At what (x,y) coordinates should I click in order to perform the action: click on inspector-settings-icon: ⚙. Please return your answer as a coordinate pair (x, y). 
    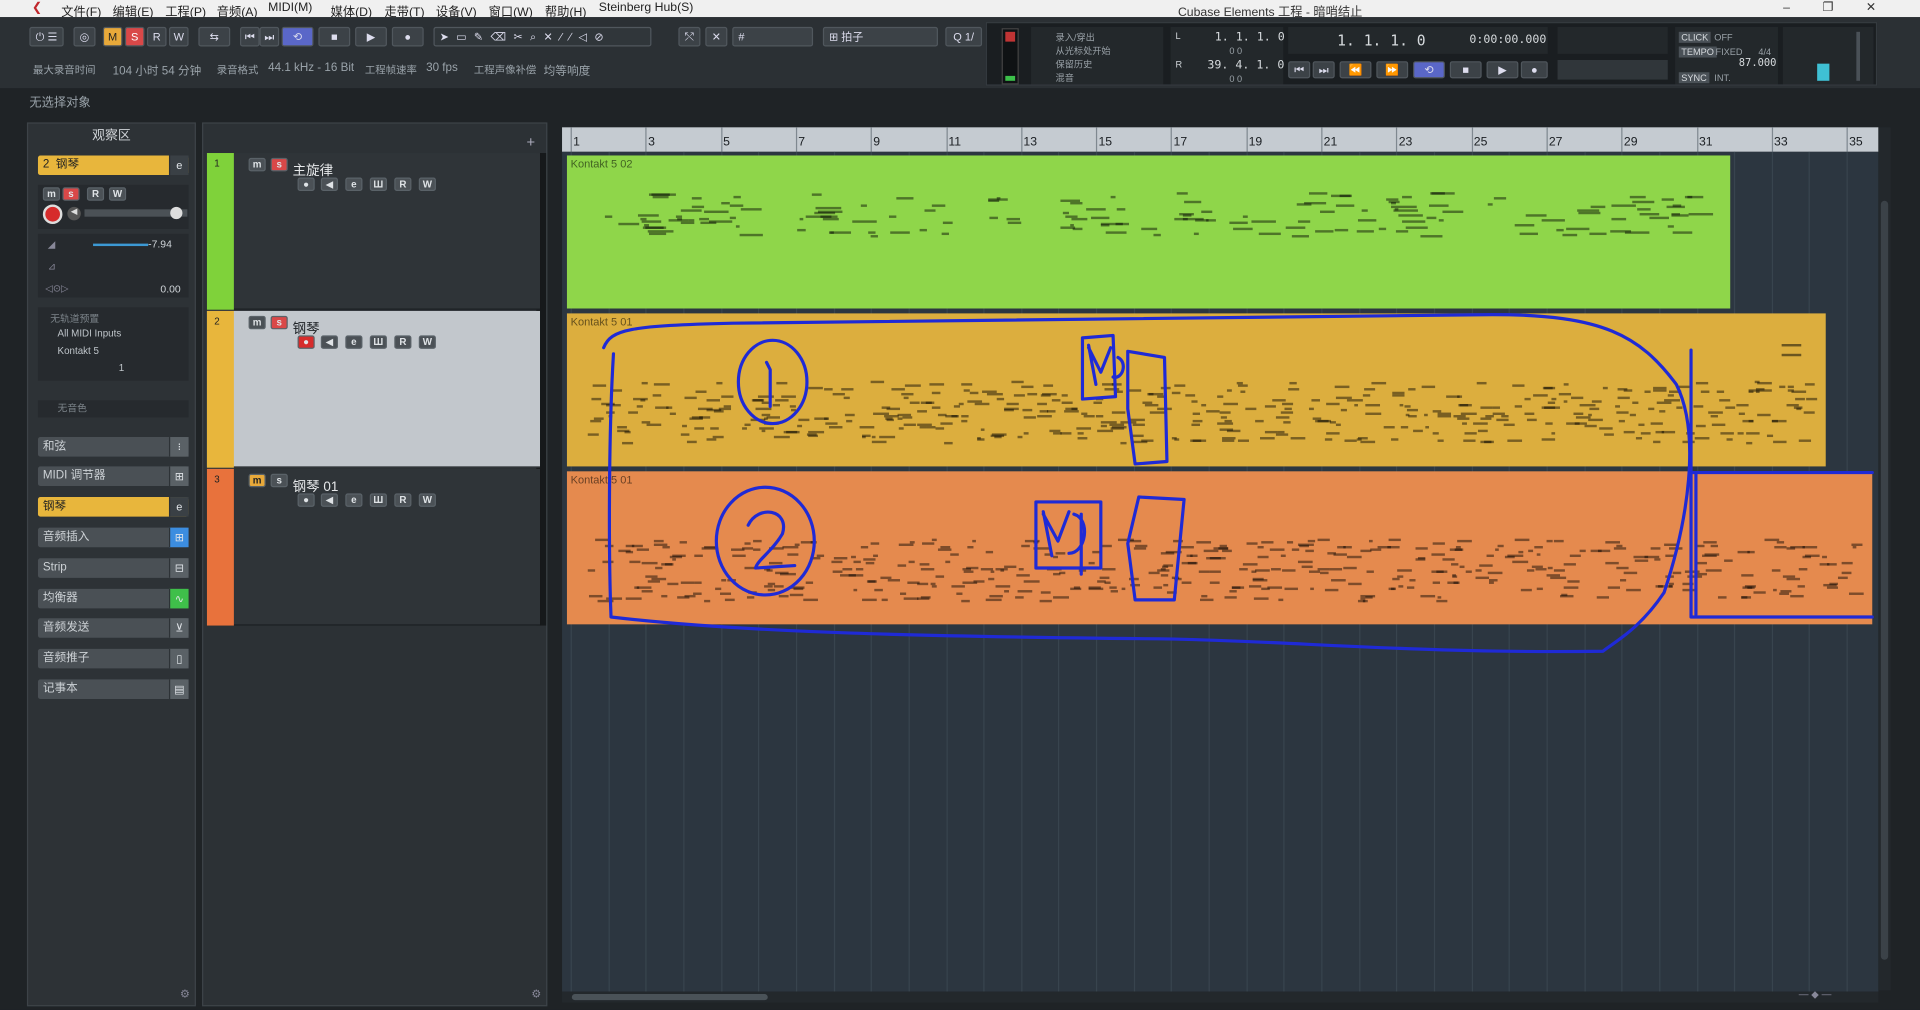
    Looking at the image, I should click on (185, 994).